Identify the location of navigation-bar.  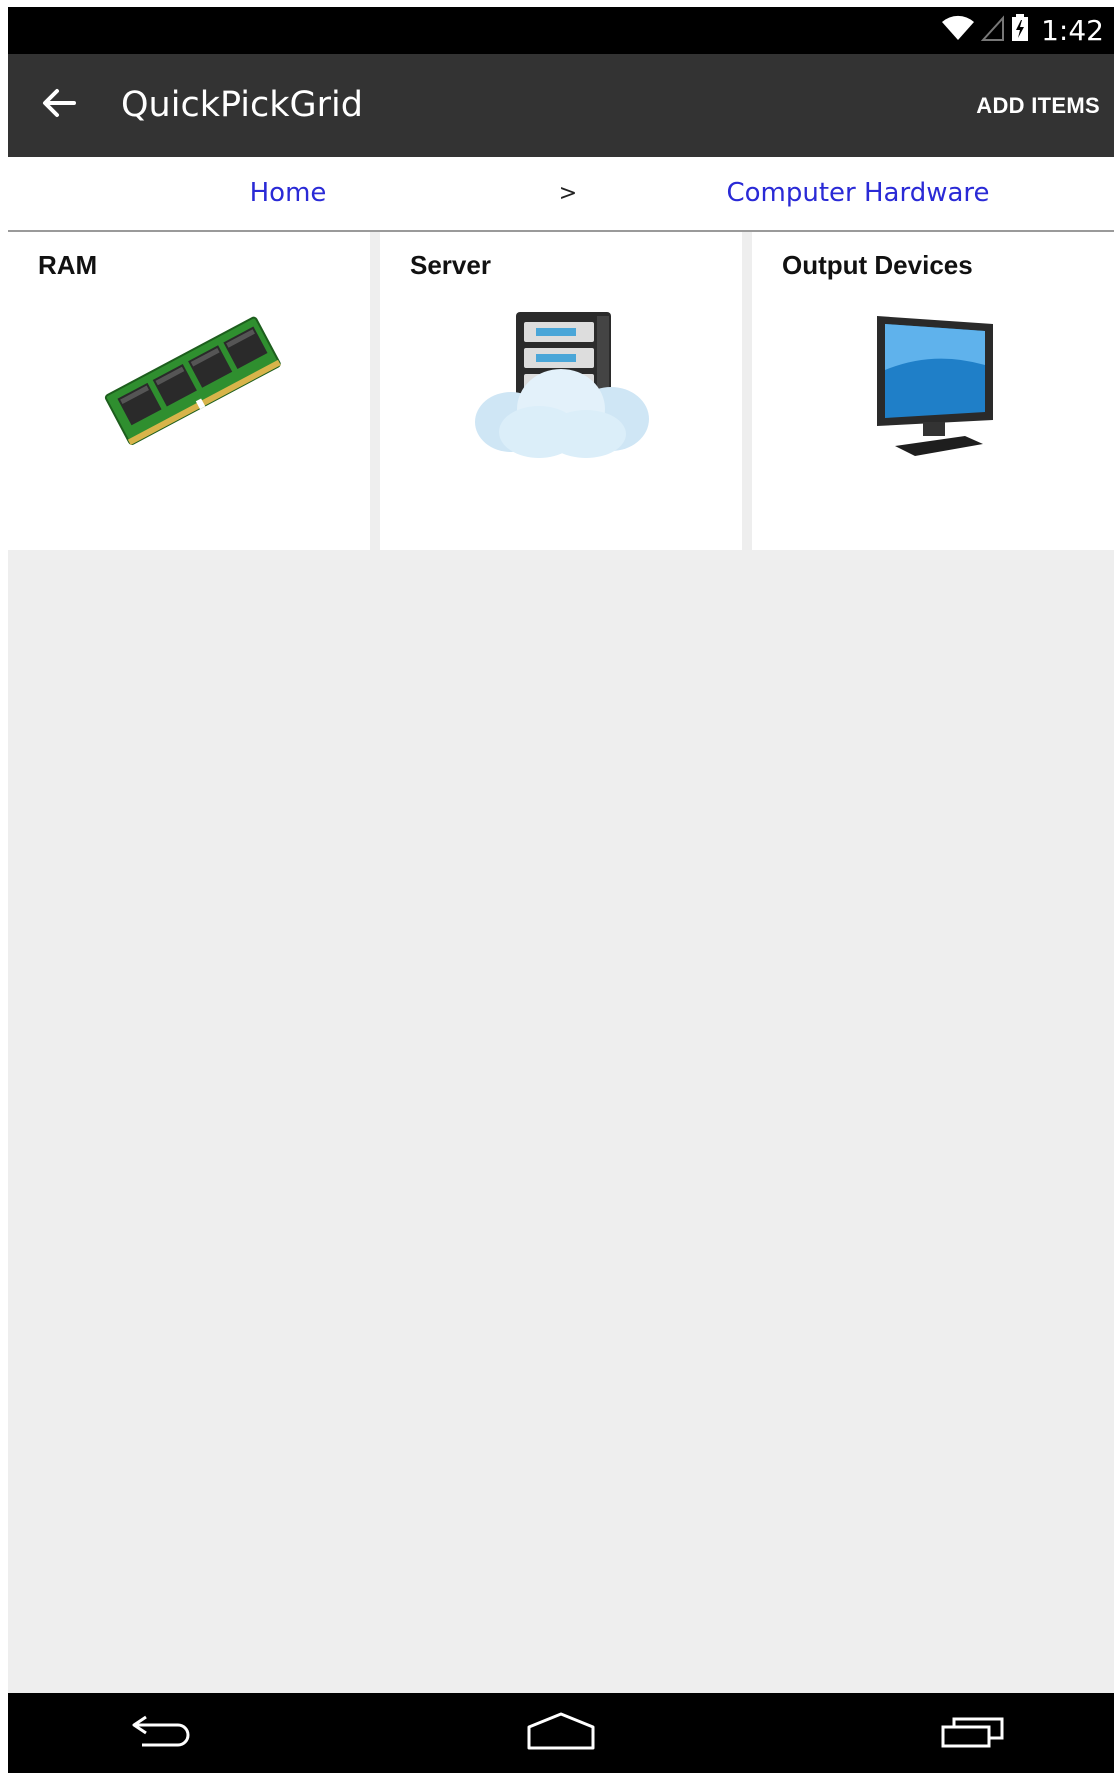
(561, 1733).